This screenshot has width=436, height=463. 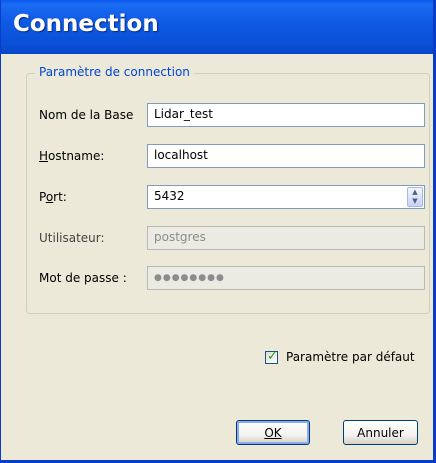 What do you see at coordinates (286, 115) in the screenshot?
I see `database-input: Lidar_test` at bounding box center [286, 115].